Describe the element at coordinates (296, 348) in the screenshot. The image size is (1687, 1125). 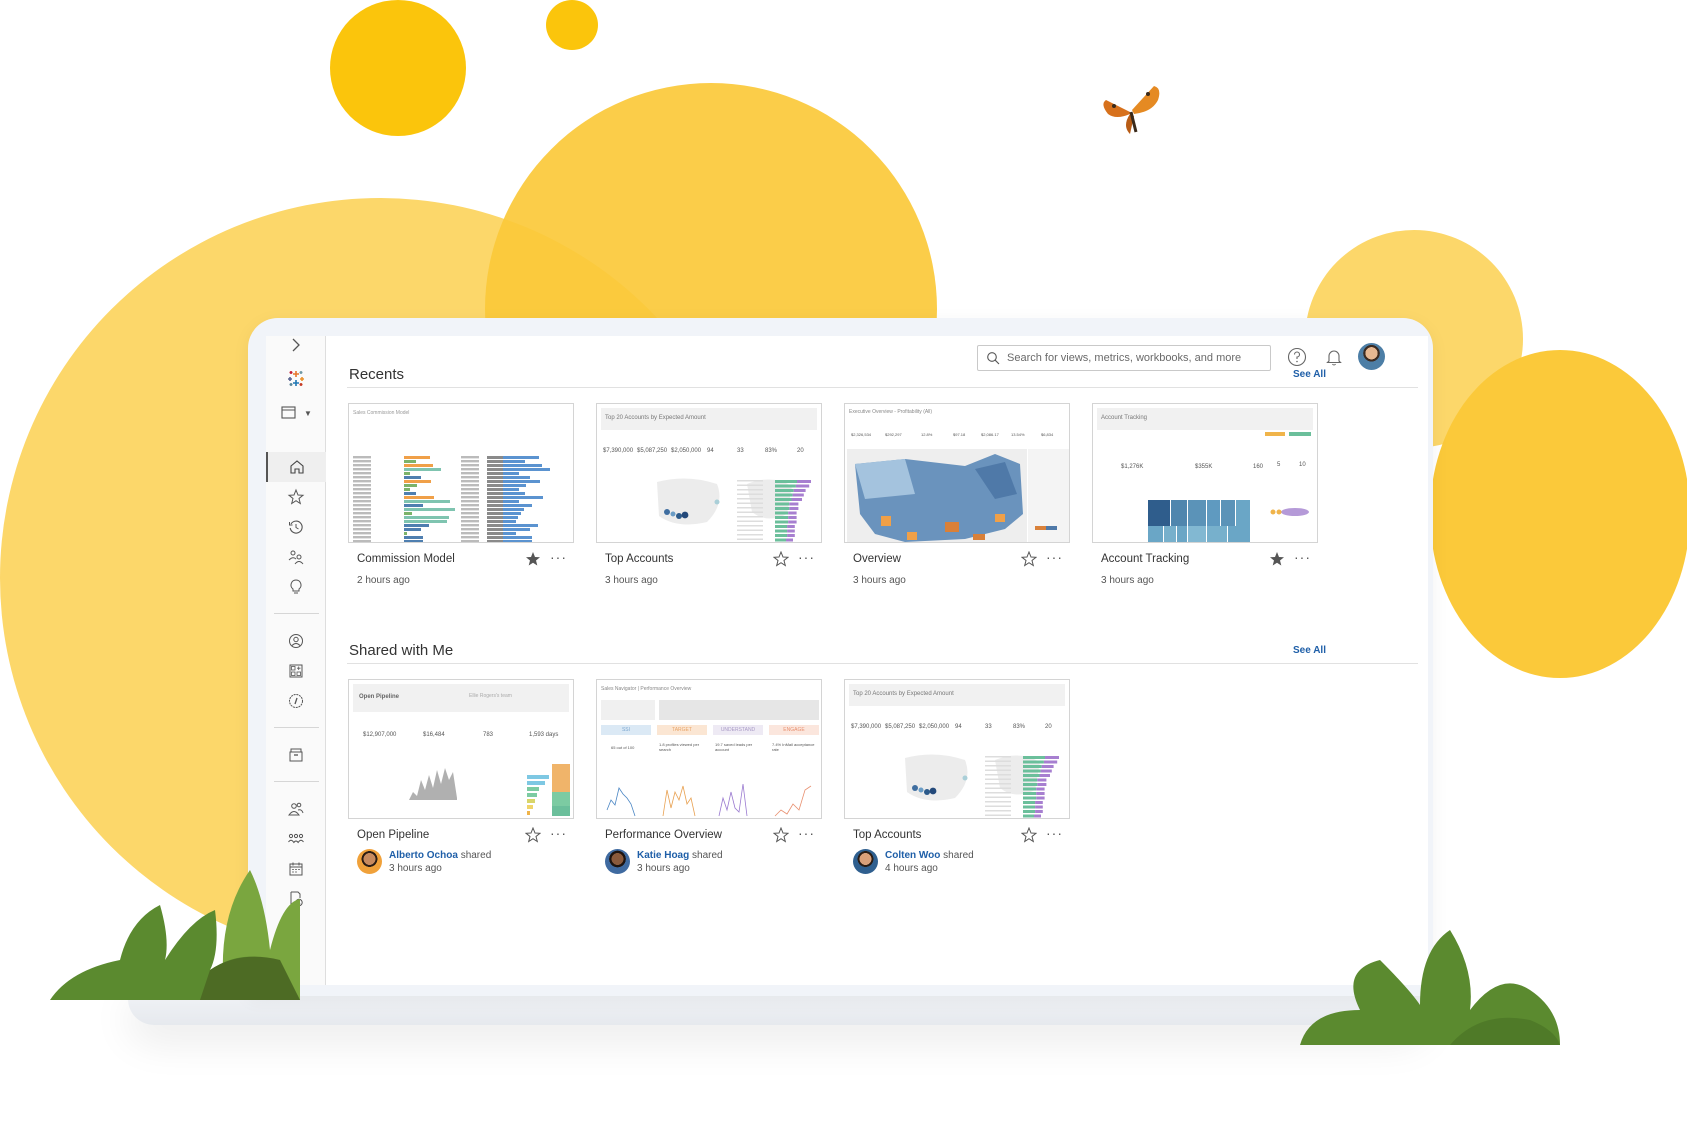
I see `sidebar-expand-button` at that location.